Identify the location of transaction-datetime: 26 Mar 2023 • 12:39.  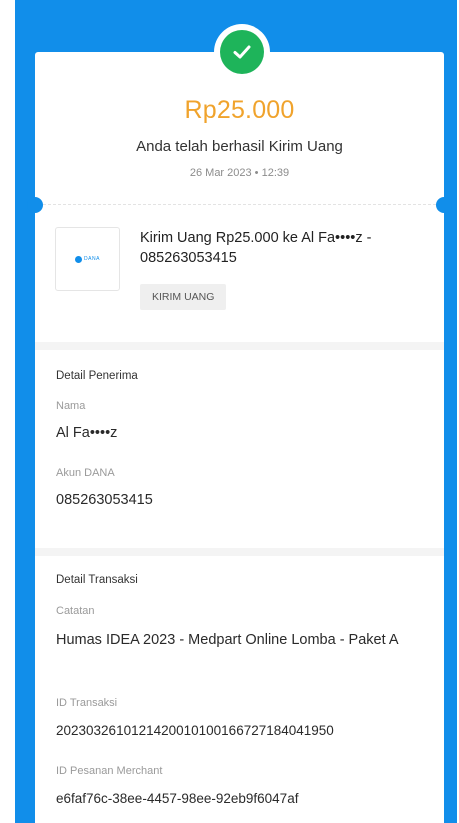
(239, 173).